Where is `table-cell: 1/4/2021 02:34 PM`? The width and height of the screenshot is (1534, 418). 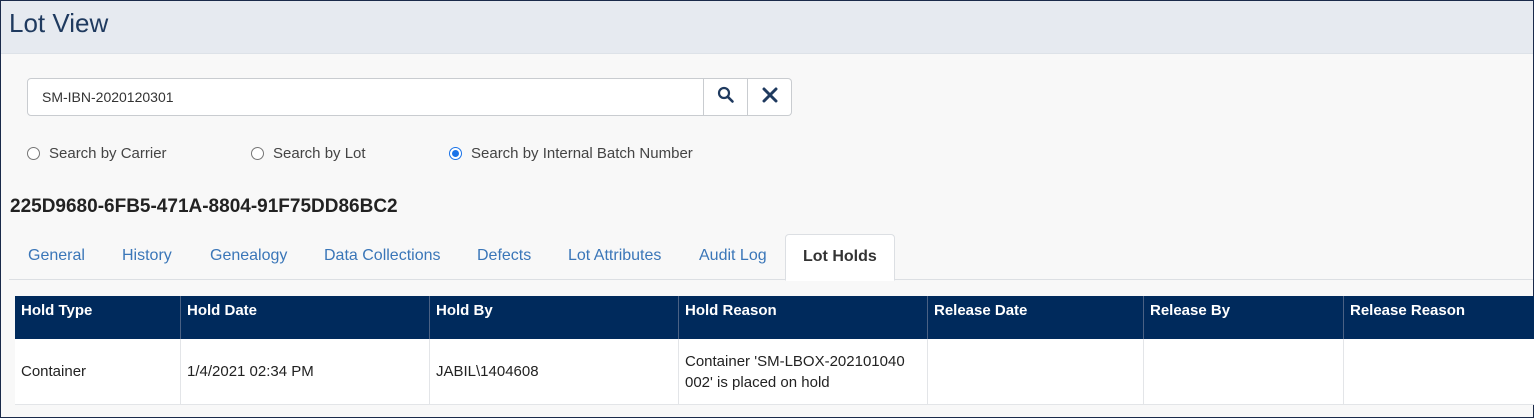
table-cell: 1/4/2021 02:34 PM is located at coordinates (305, 371).